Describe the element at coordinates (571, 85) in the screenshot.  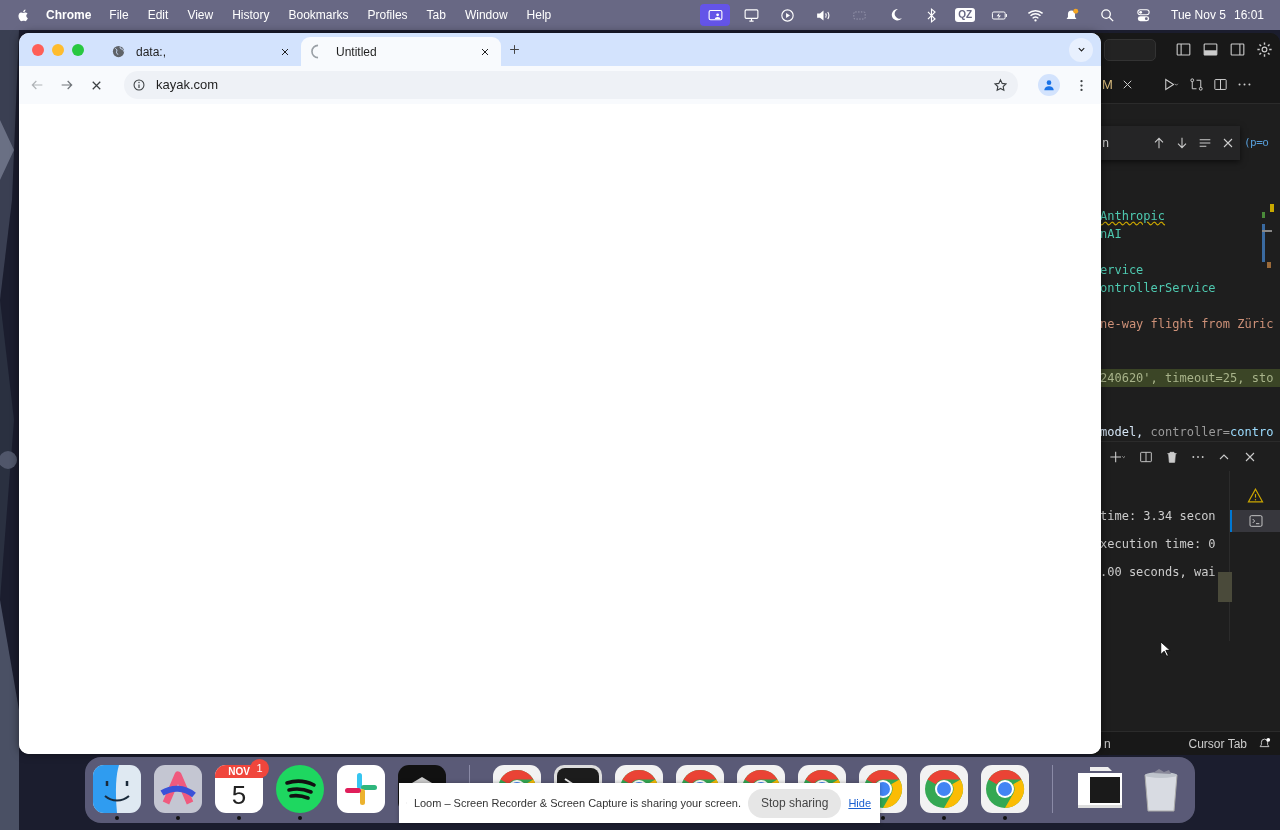
I see `address-bar: kayak.com` at that location.